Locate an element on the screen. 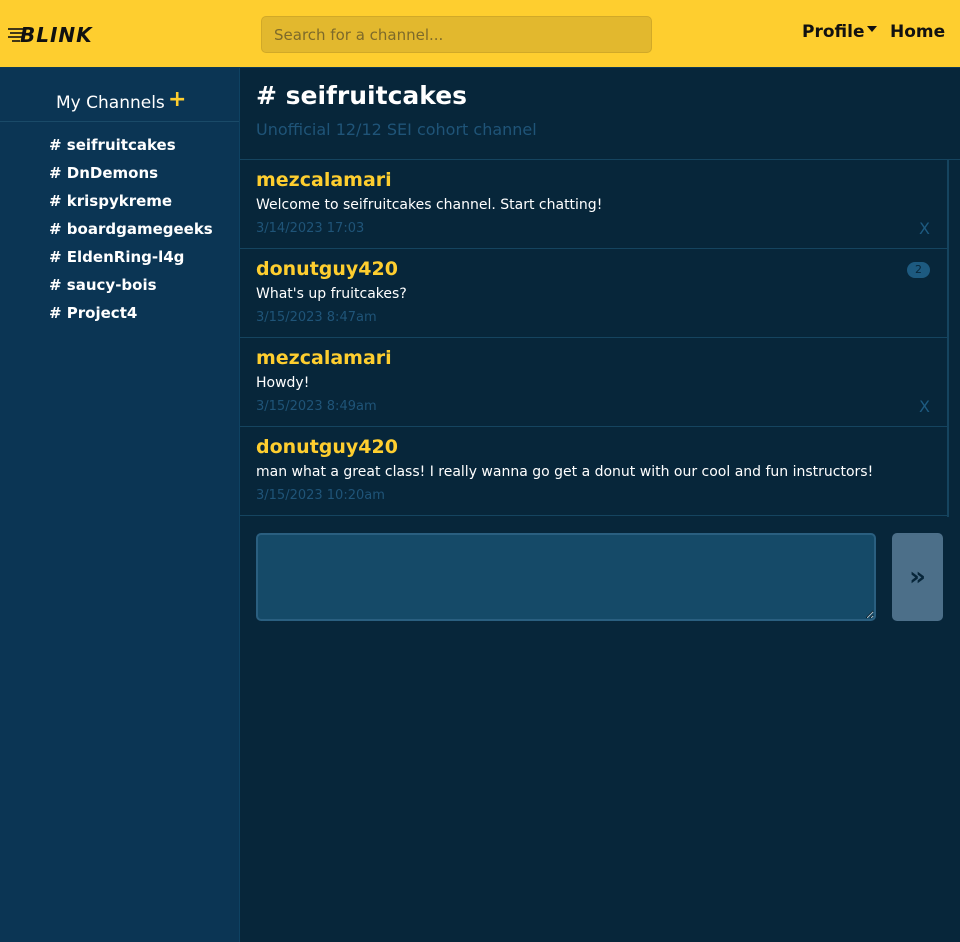 This screenshot has height=942, width=960. logo-text: BLINK is located at coordinates (56, 34).